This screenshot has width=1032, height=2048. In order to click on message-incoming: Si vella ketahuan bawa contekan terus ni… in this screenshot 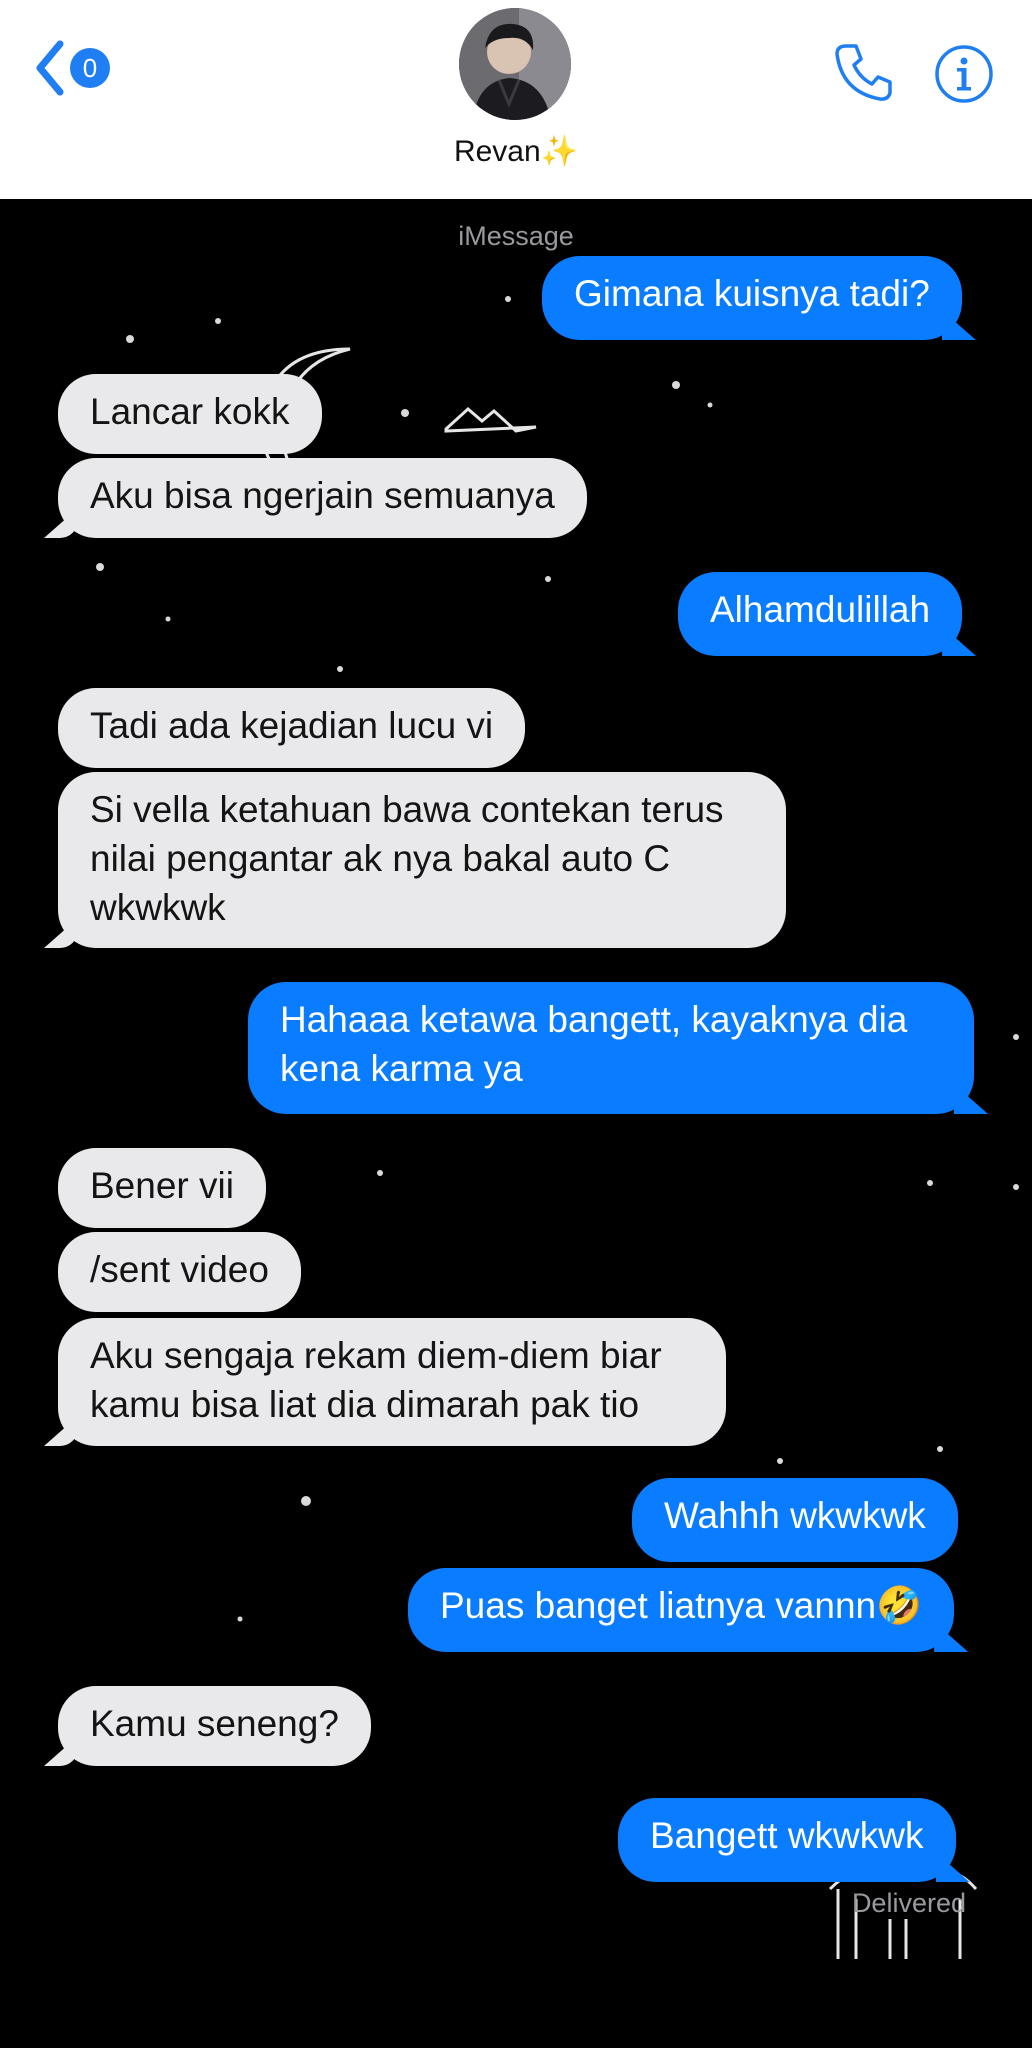, I will do `click(422, 860)`.